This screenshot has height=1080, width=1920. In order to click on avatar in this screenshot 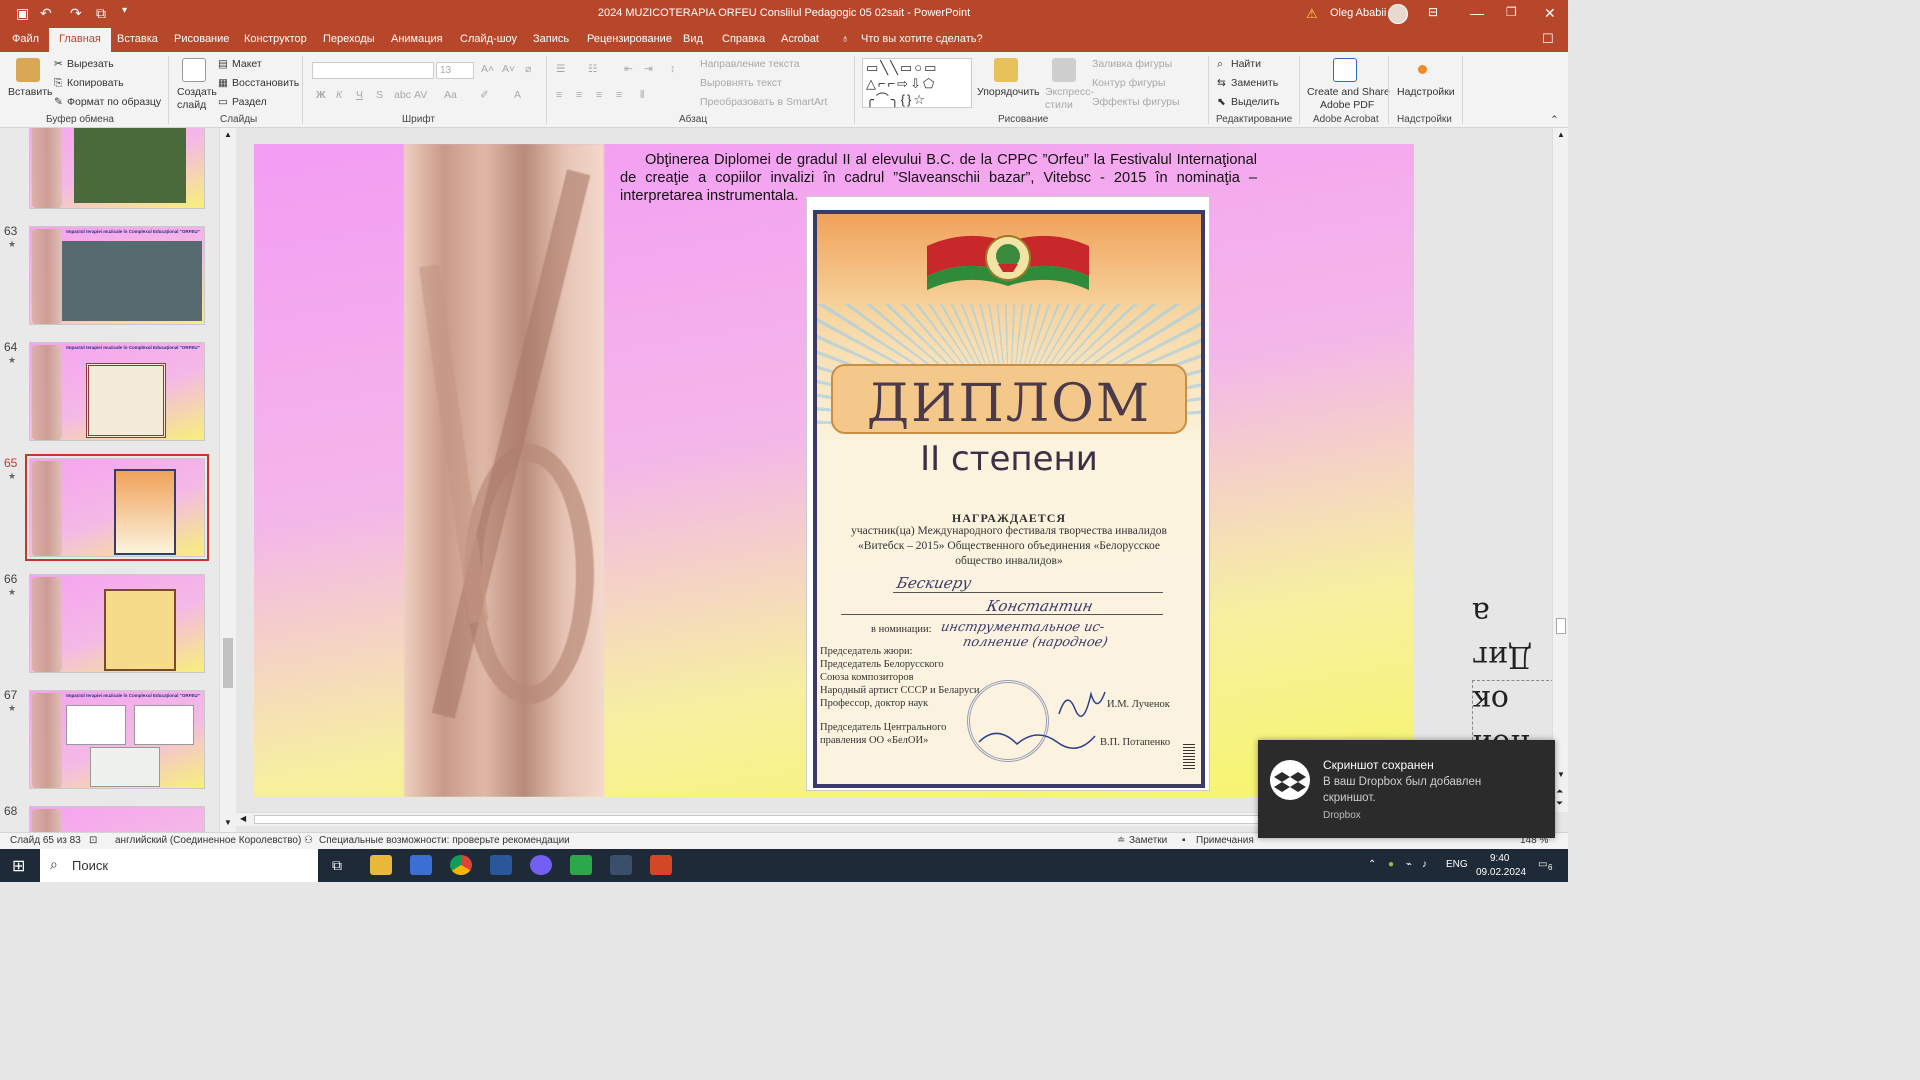, I will do `click(1398, 14)`.